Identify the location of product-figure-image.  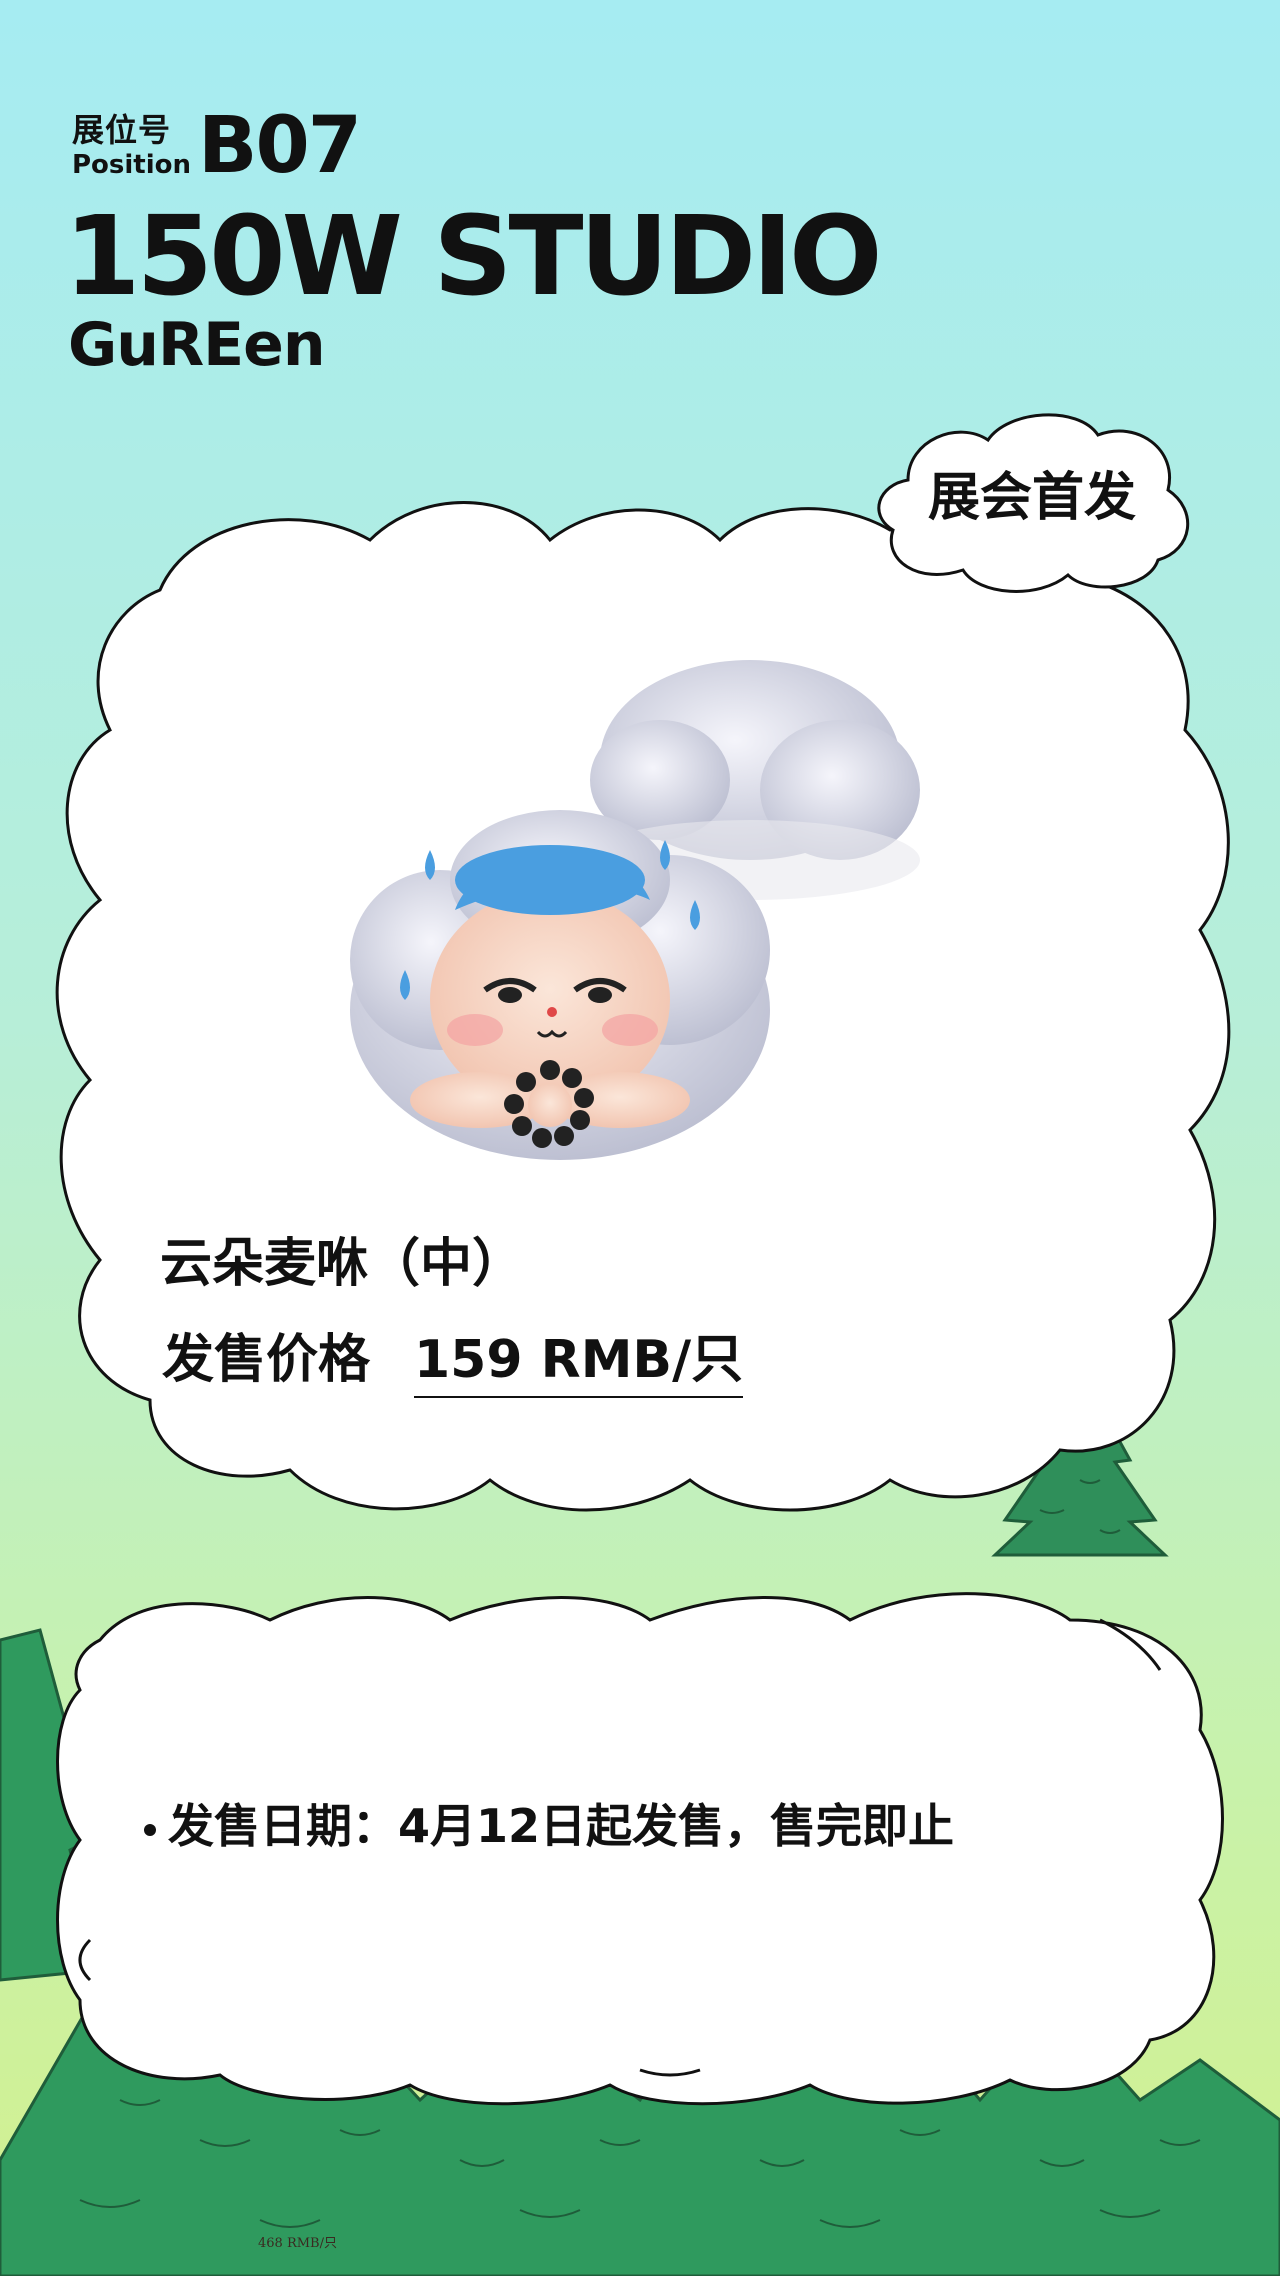
(635, 910).